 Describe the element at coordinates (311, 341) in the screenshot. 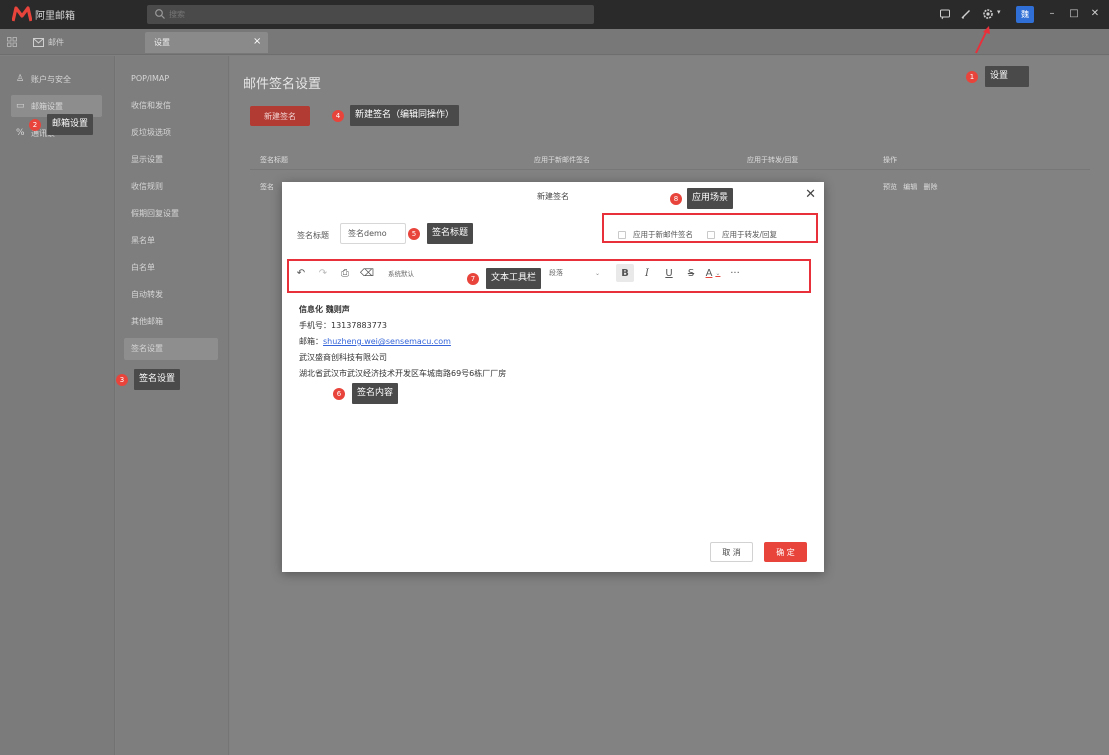

I see `signature-email-label: 邮箱：` at that location.